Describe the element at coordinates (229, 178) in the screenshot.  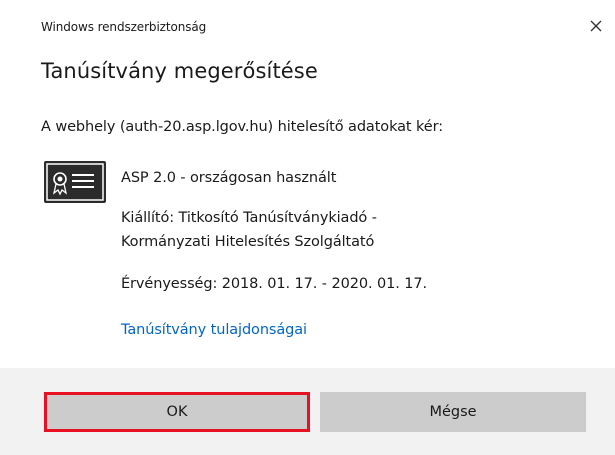
I see `certificate-name: ASP 2.0 - országosan használt` at that location.